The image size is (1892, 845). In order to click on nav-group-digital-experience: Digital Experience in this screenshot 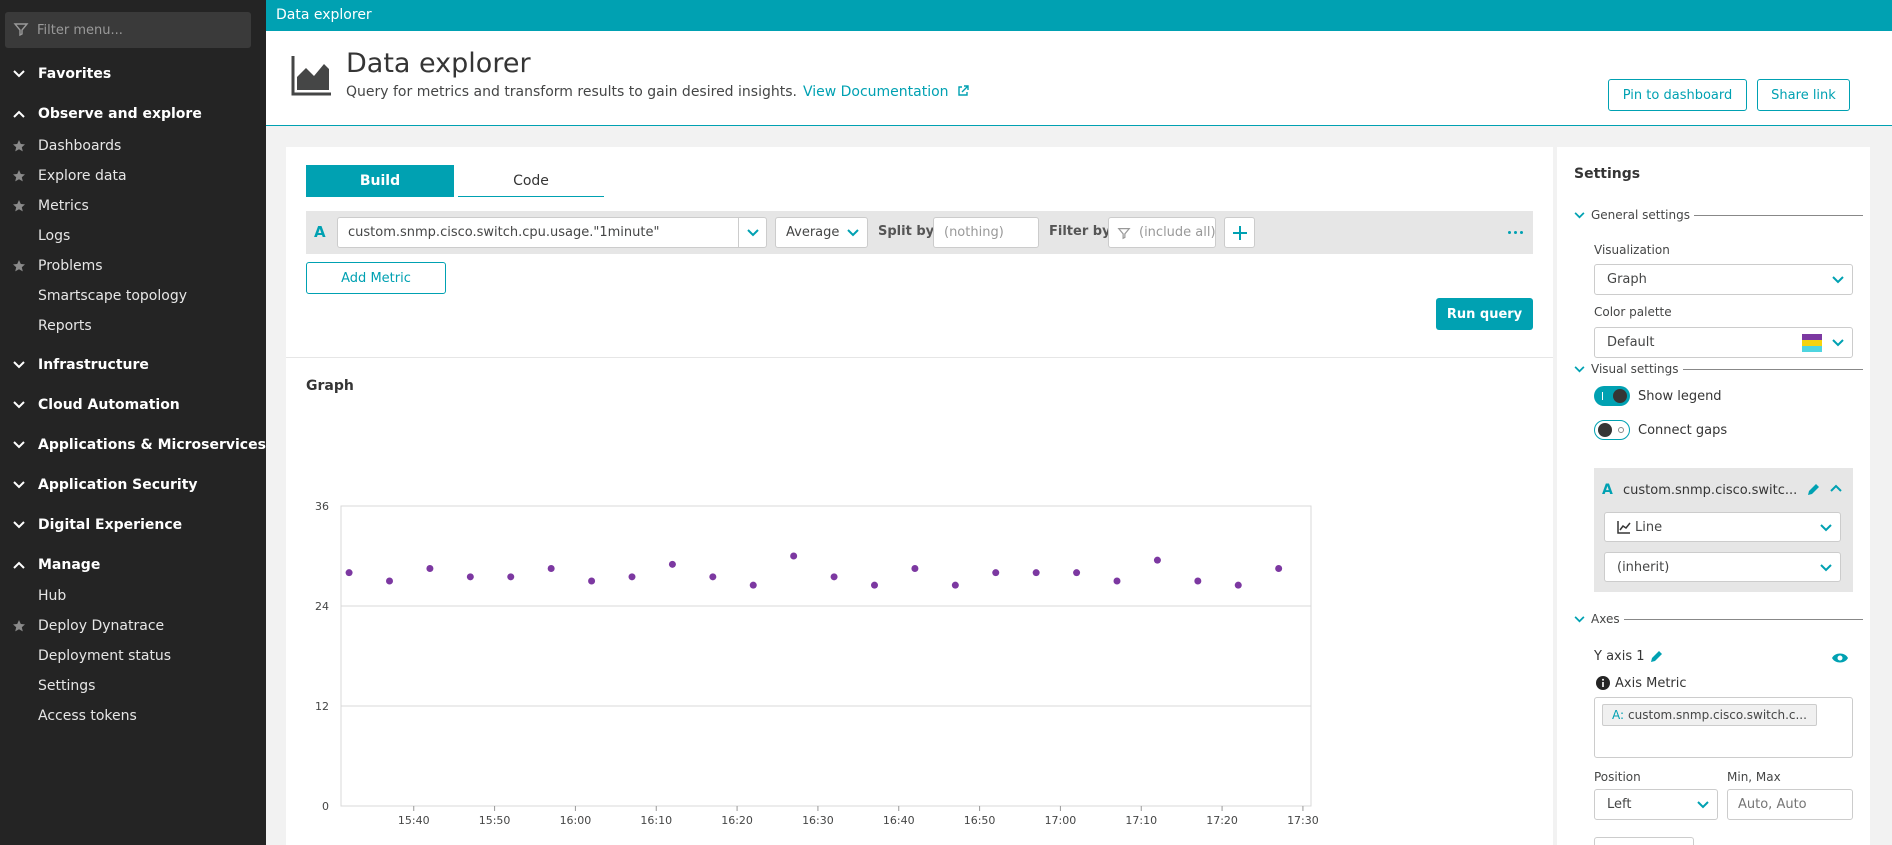, I will do `click(133, 525)`.